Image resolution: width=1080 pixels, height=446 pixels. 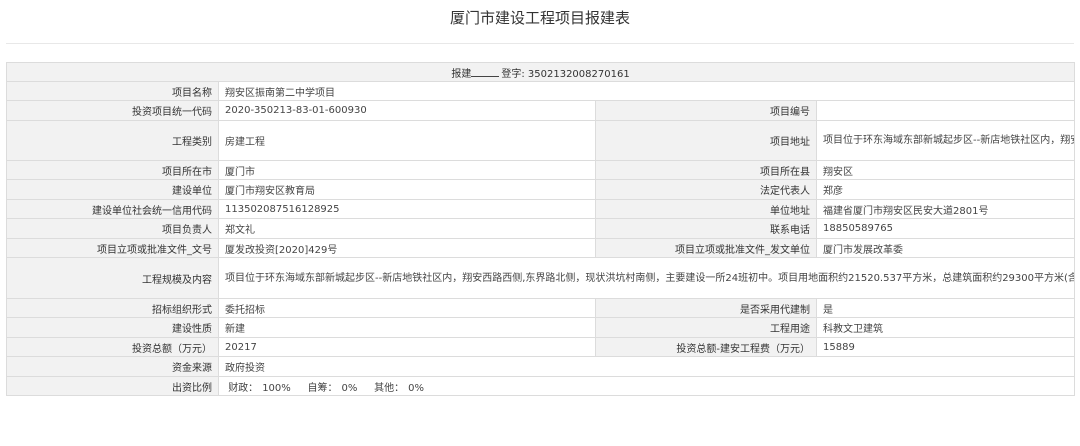 I want to click on legal-rep-value: 郑彦, so click(x=945, y=189).